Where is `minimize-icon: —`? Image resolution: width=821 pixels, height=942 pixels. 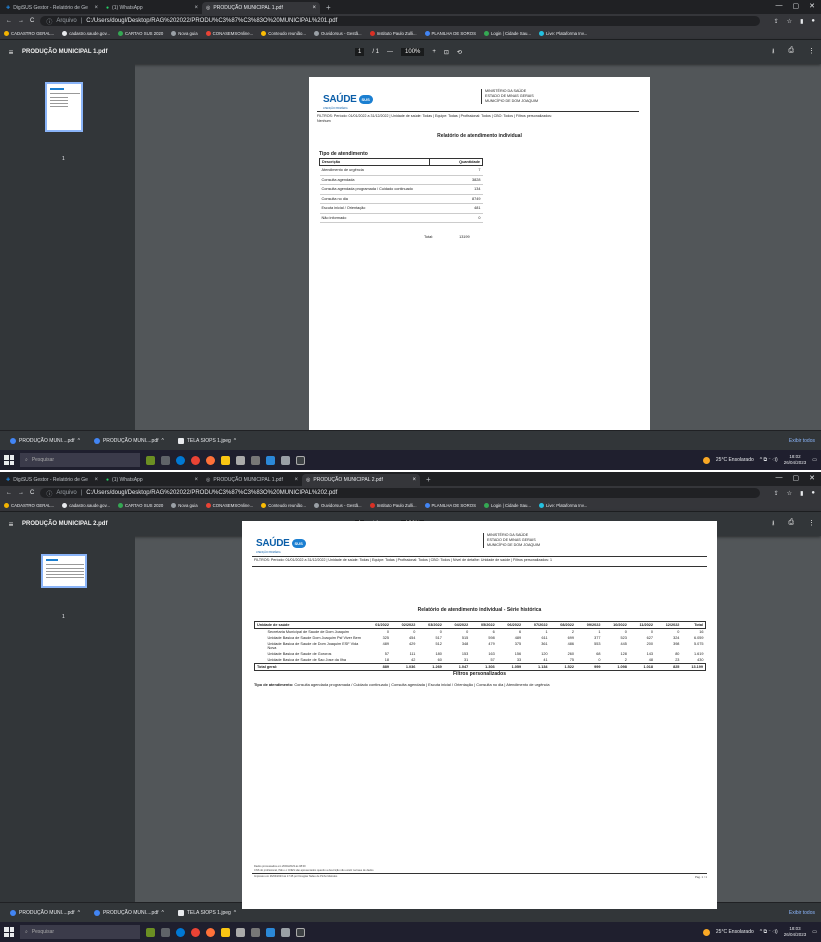
minimize-icon: — is located at coordinates (779, 6).